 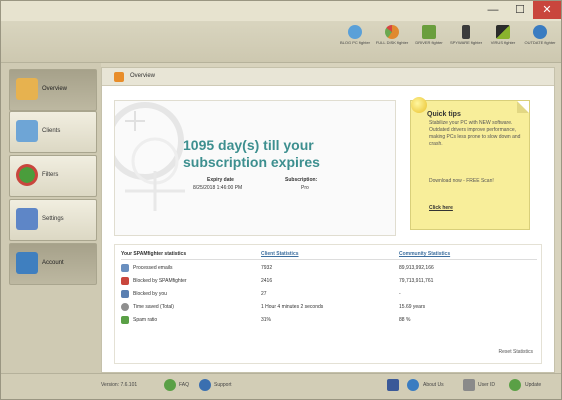 I want to click on tool-full-disk-fighter: FULL DISK fighter, so click(x=392, y=42).